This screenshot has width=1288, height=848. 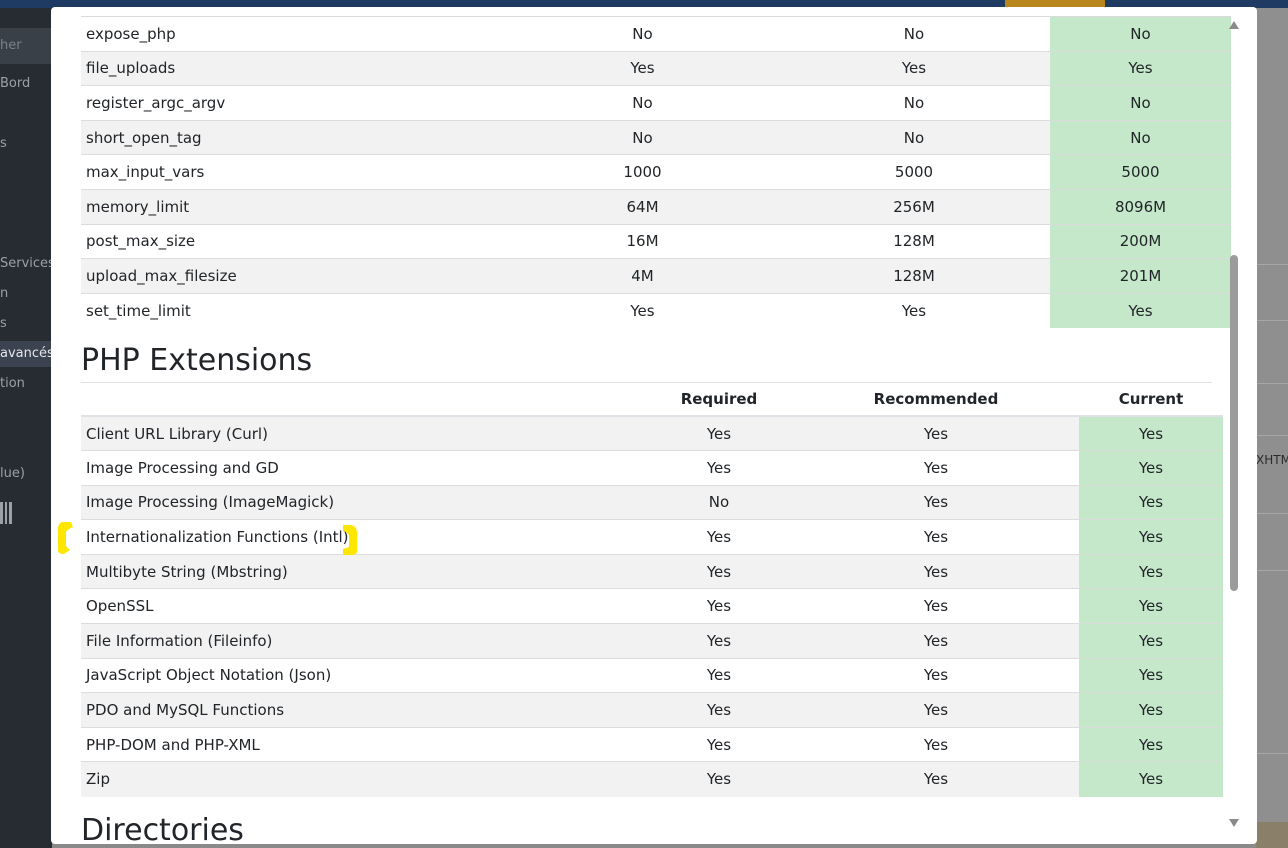 I want to click on sidebar-item: lue), so click(x=12, y=473).